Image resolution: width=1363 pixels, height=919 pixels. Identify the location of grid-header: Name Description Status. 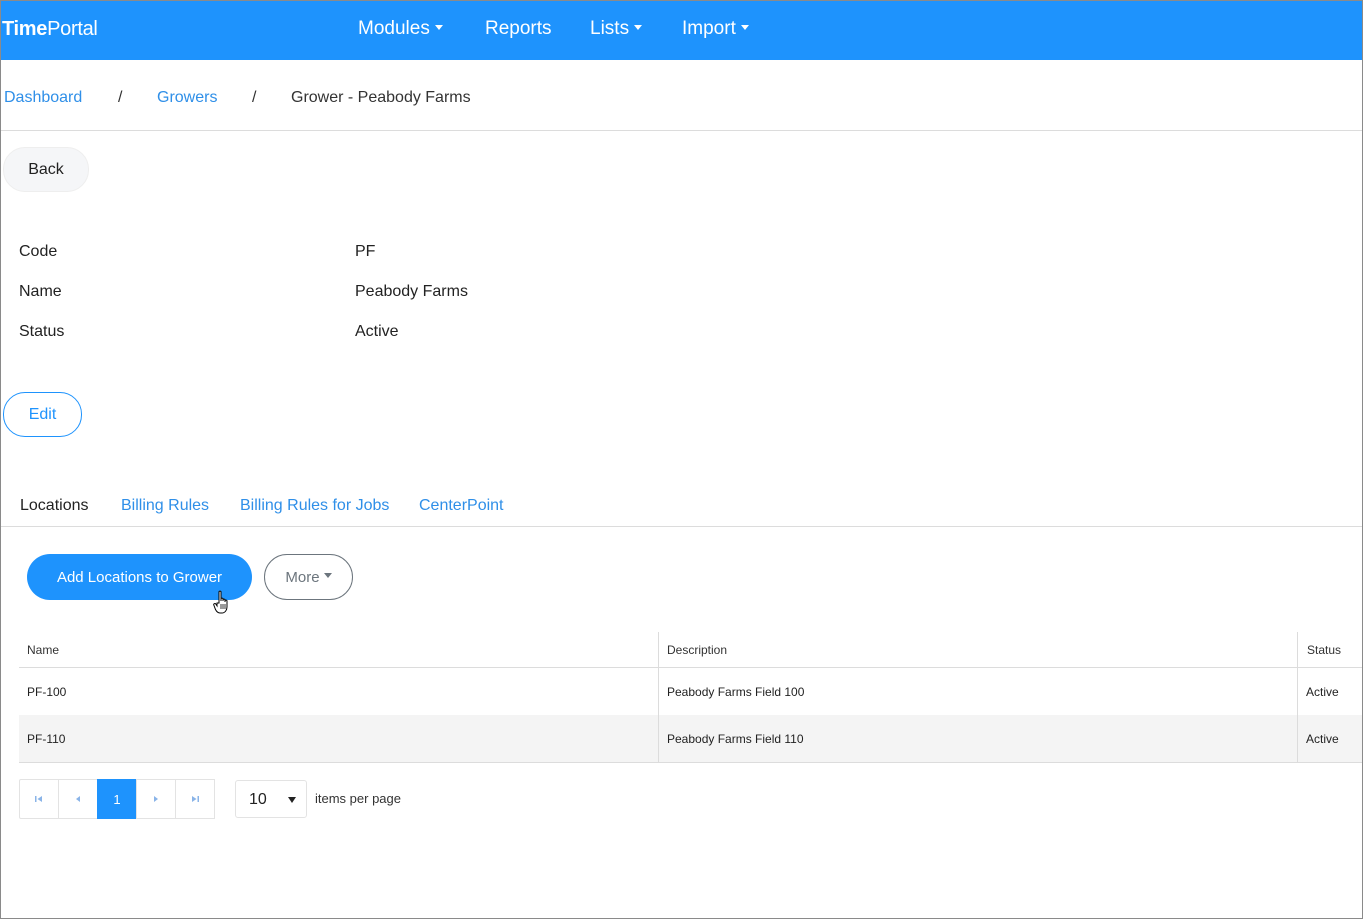
(690, 650).